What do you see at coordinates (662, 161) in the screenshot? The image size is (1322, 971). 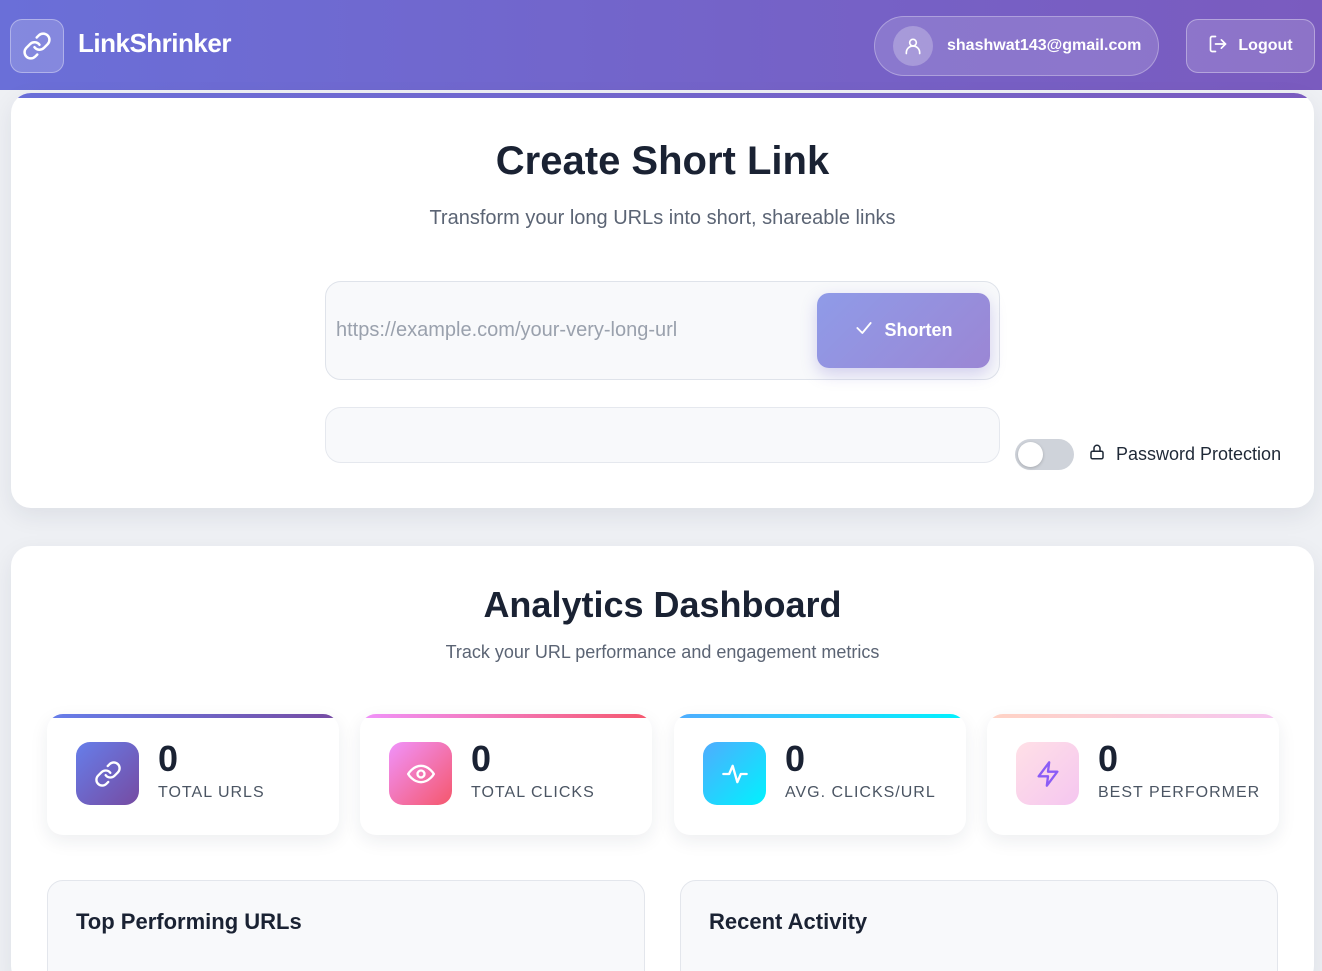 I see `create-title: Create Short Link` at bounding box center [662, 161].